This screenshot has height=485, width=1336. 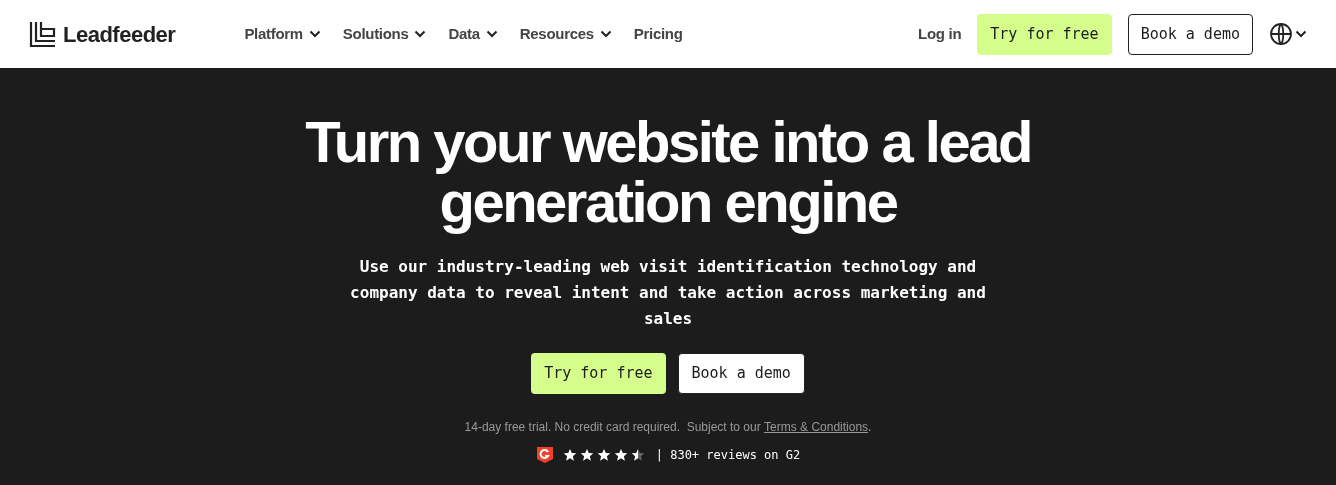 I want to click on logo-text: Leadfeeder, so click(x=119, y=34).